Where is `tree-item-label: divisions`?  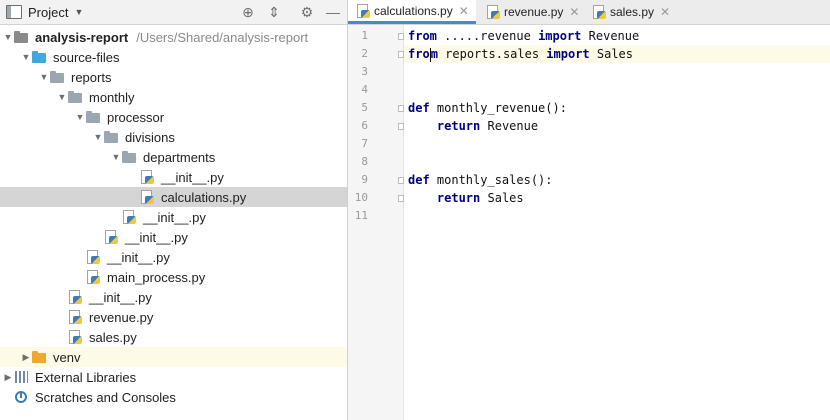
tree-item-label: divisions is located at coordinates (150, 137).